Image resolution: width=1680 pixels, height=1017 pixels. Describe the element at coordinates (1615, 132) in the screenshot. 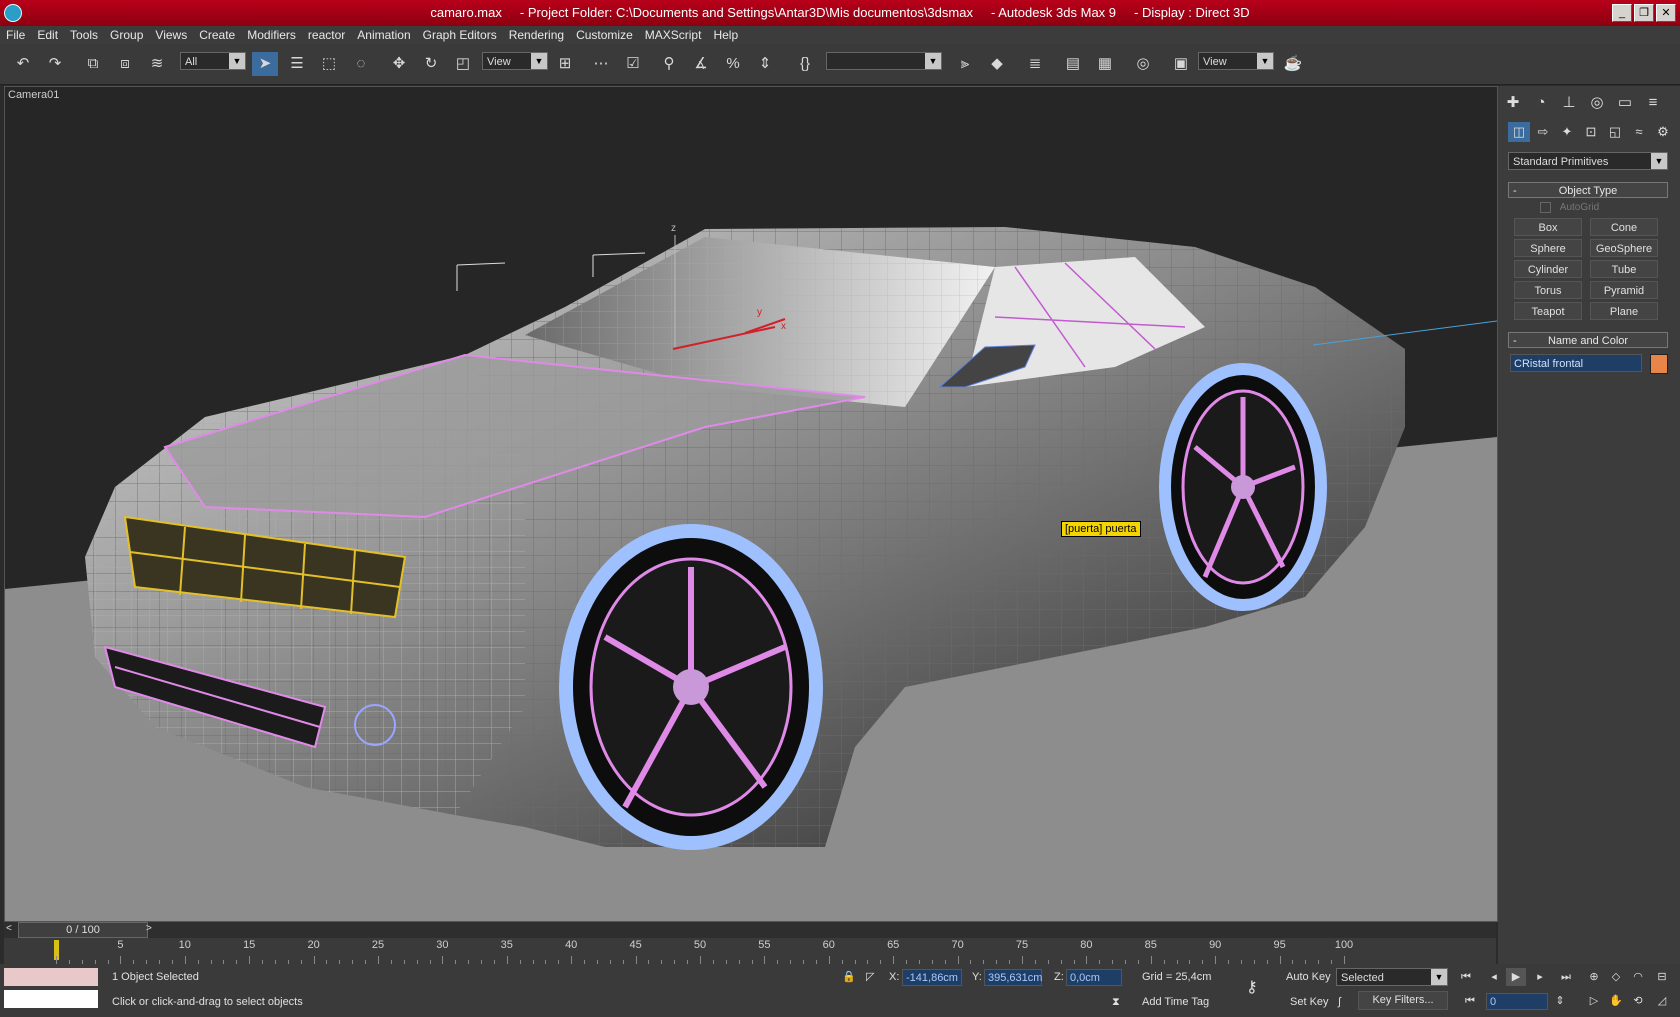

I see `helpers-icon: ◱` at that location.